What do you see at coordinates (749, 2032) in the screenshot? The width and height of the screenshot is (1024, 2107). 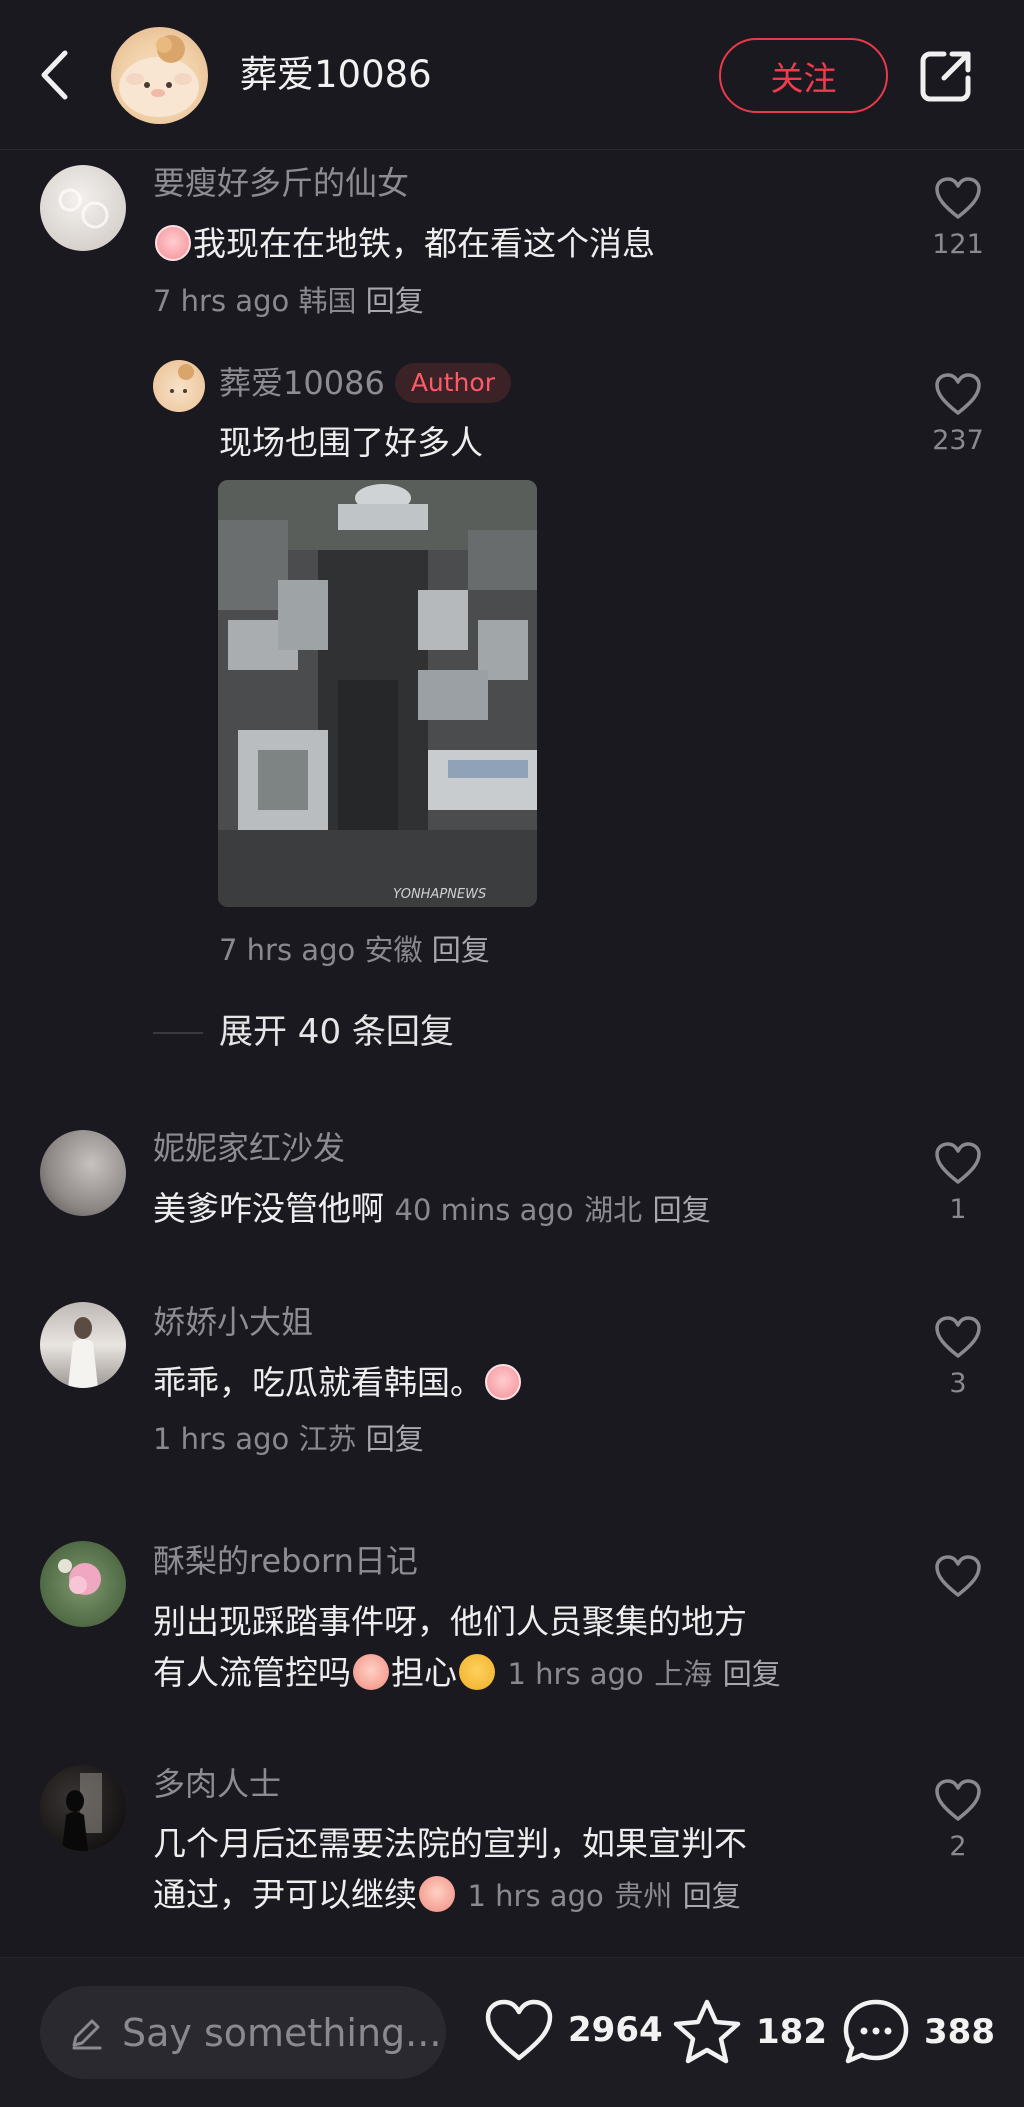 I see `favorite-button: 182` at bounding box center [749, 2032].